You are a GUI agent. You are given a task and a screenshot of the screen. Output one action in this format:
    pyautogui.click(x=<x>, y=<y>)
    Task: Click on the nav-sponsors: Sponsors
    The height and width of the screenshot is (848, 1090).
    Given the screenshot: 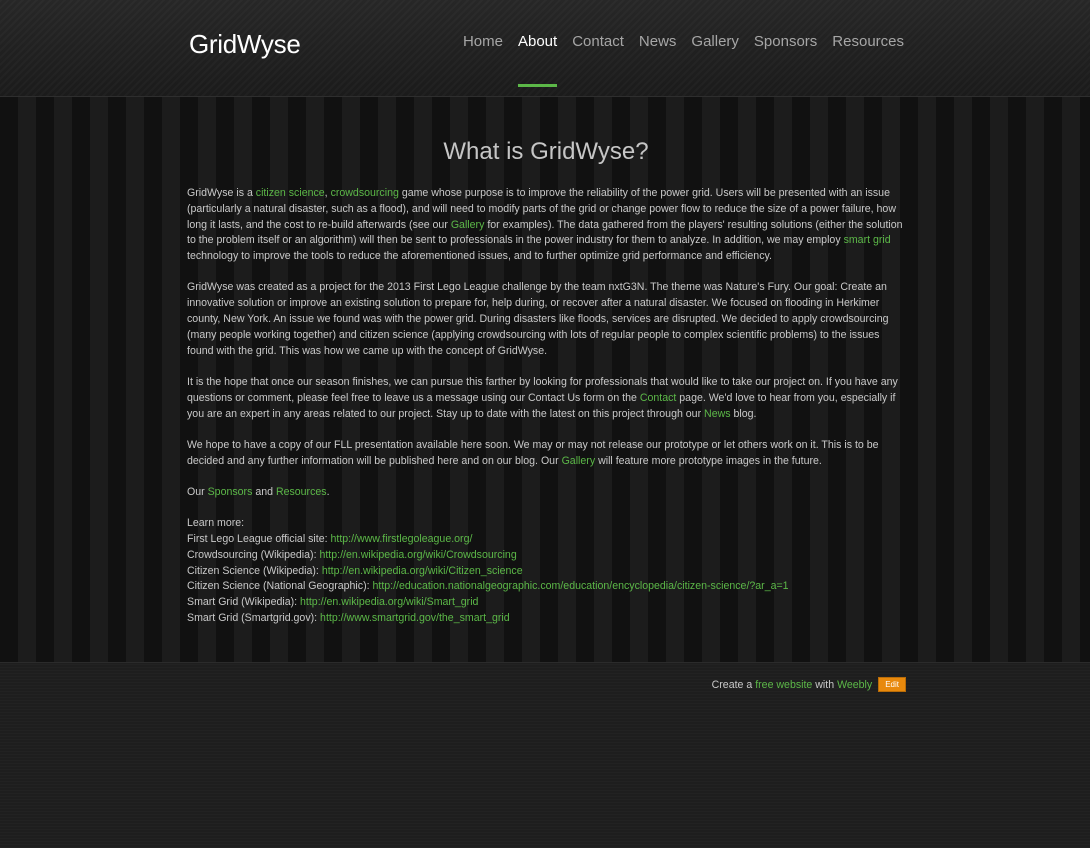 What is the action you would take?
    pyautogui.click(x=785, y=43)
    